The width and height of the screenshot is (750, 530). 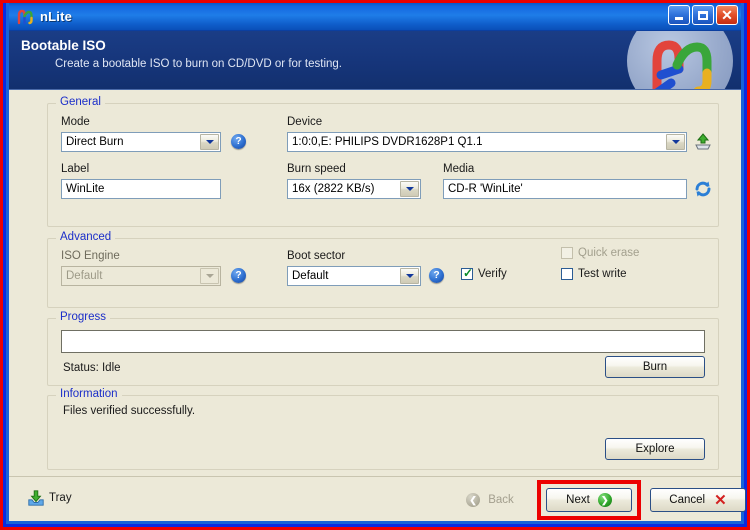 I want to click on tray-button: Tray, so click(x=49, y=498).